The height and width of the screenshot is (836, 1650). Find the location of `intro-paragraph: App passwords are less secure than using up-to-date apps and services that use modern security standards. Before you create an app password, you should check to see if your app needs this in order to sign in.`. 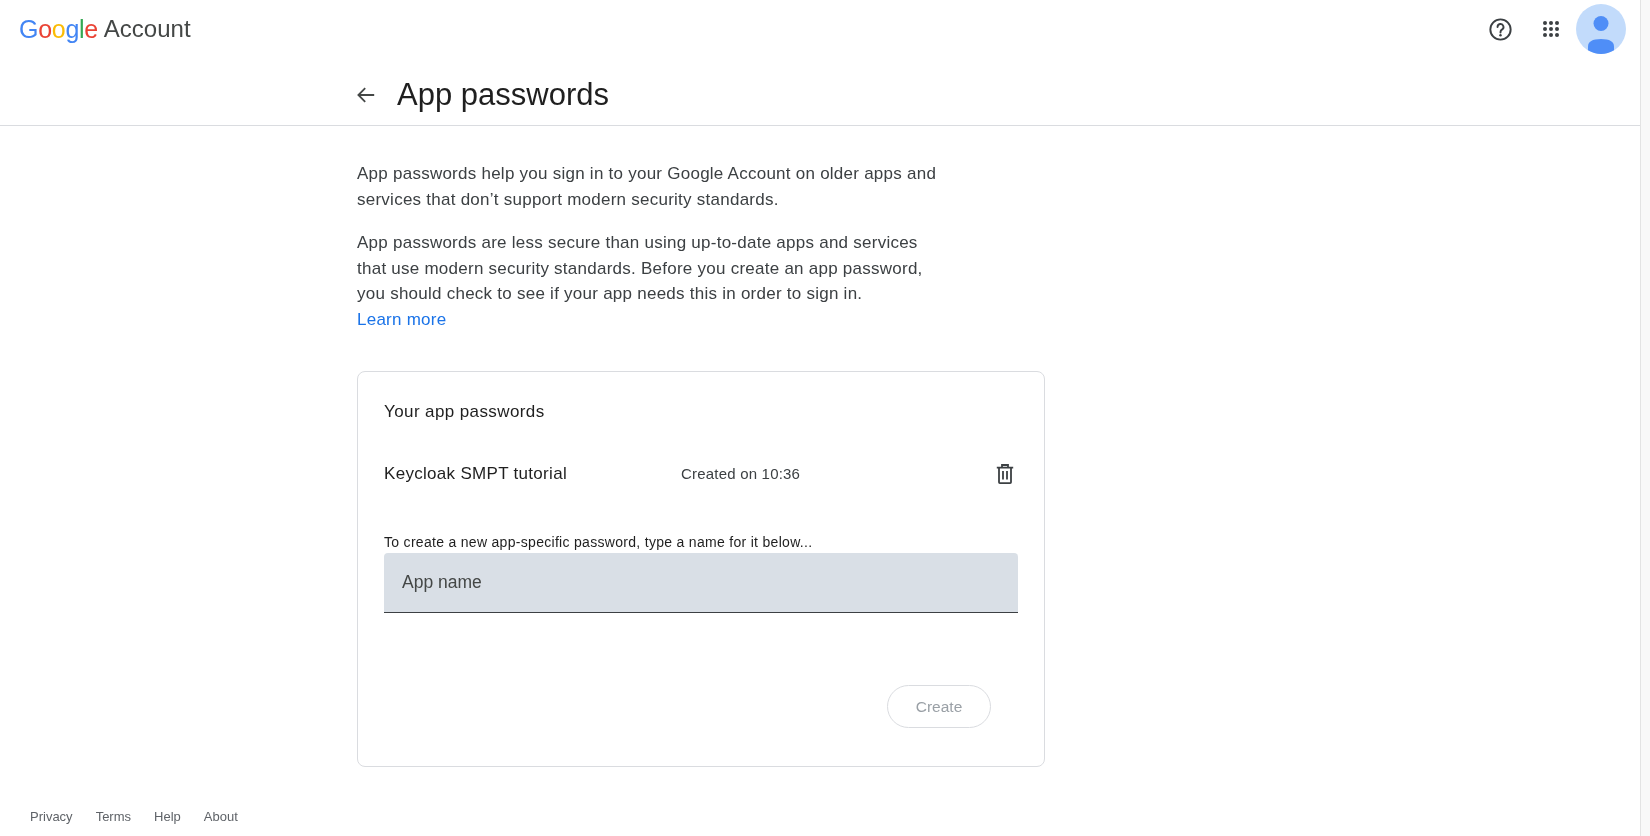

intro-paragraph: App passwords are less secure than using up-to-date apps and services that use modern security standards. Before you create an app password, you should check to see if your app needs this in order to sign in. is located at coordinates (640, 268).